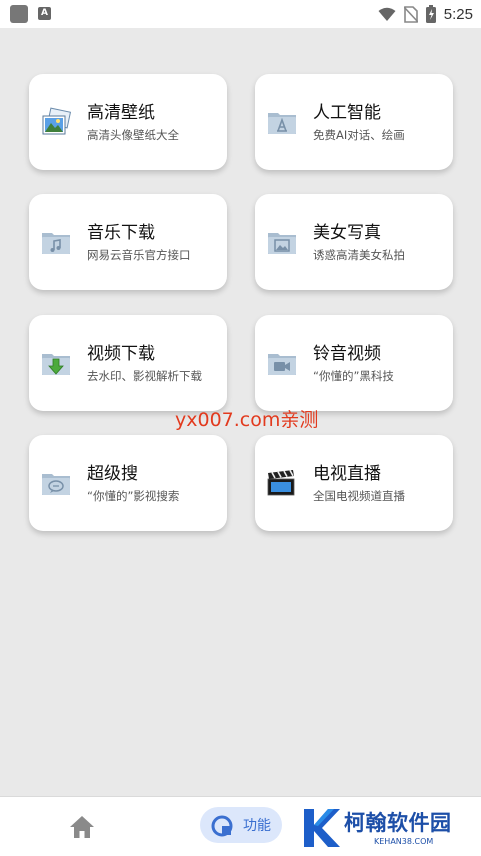 The width and height of the screenshot is (481, 856). I want to click on no-sim-icon, so click(410, 14).